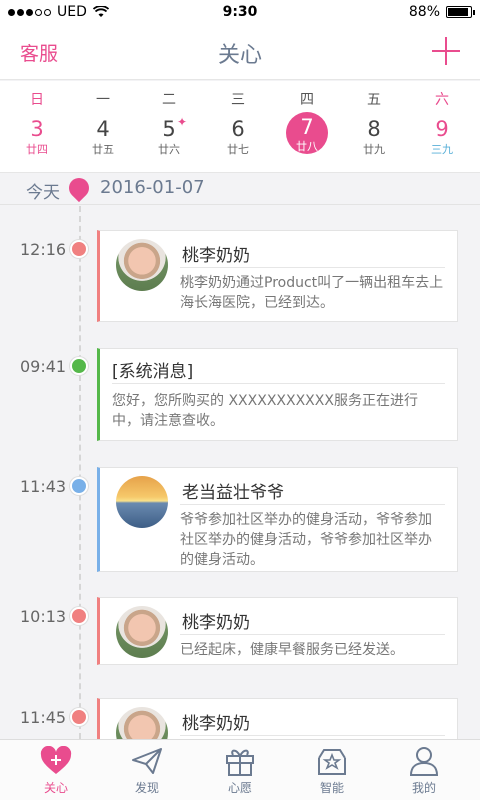  I want to click on event-card: 桃李奶奶 已经起床，健康早餐服务已经发送。, so click(277, 631).